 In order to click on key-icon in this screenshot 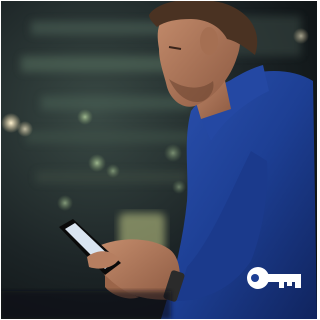, I will do `click(274, 278)`.